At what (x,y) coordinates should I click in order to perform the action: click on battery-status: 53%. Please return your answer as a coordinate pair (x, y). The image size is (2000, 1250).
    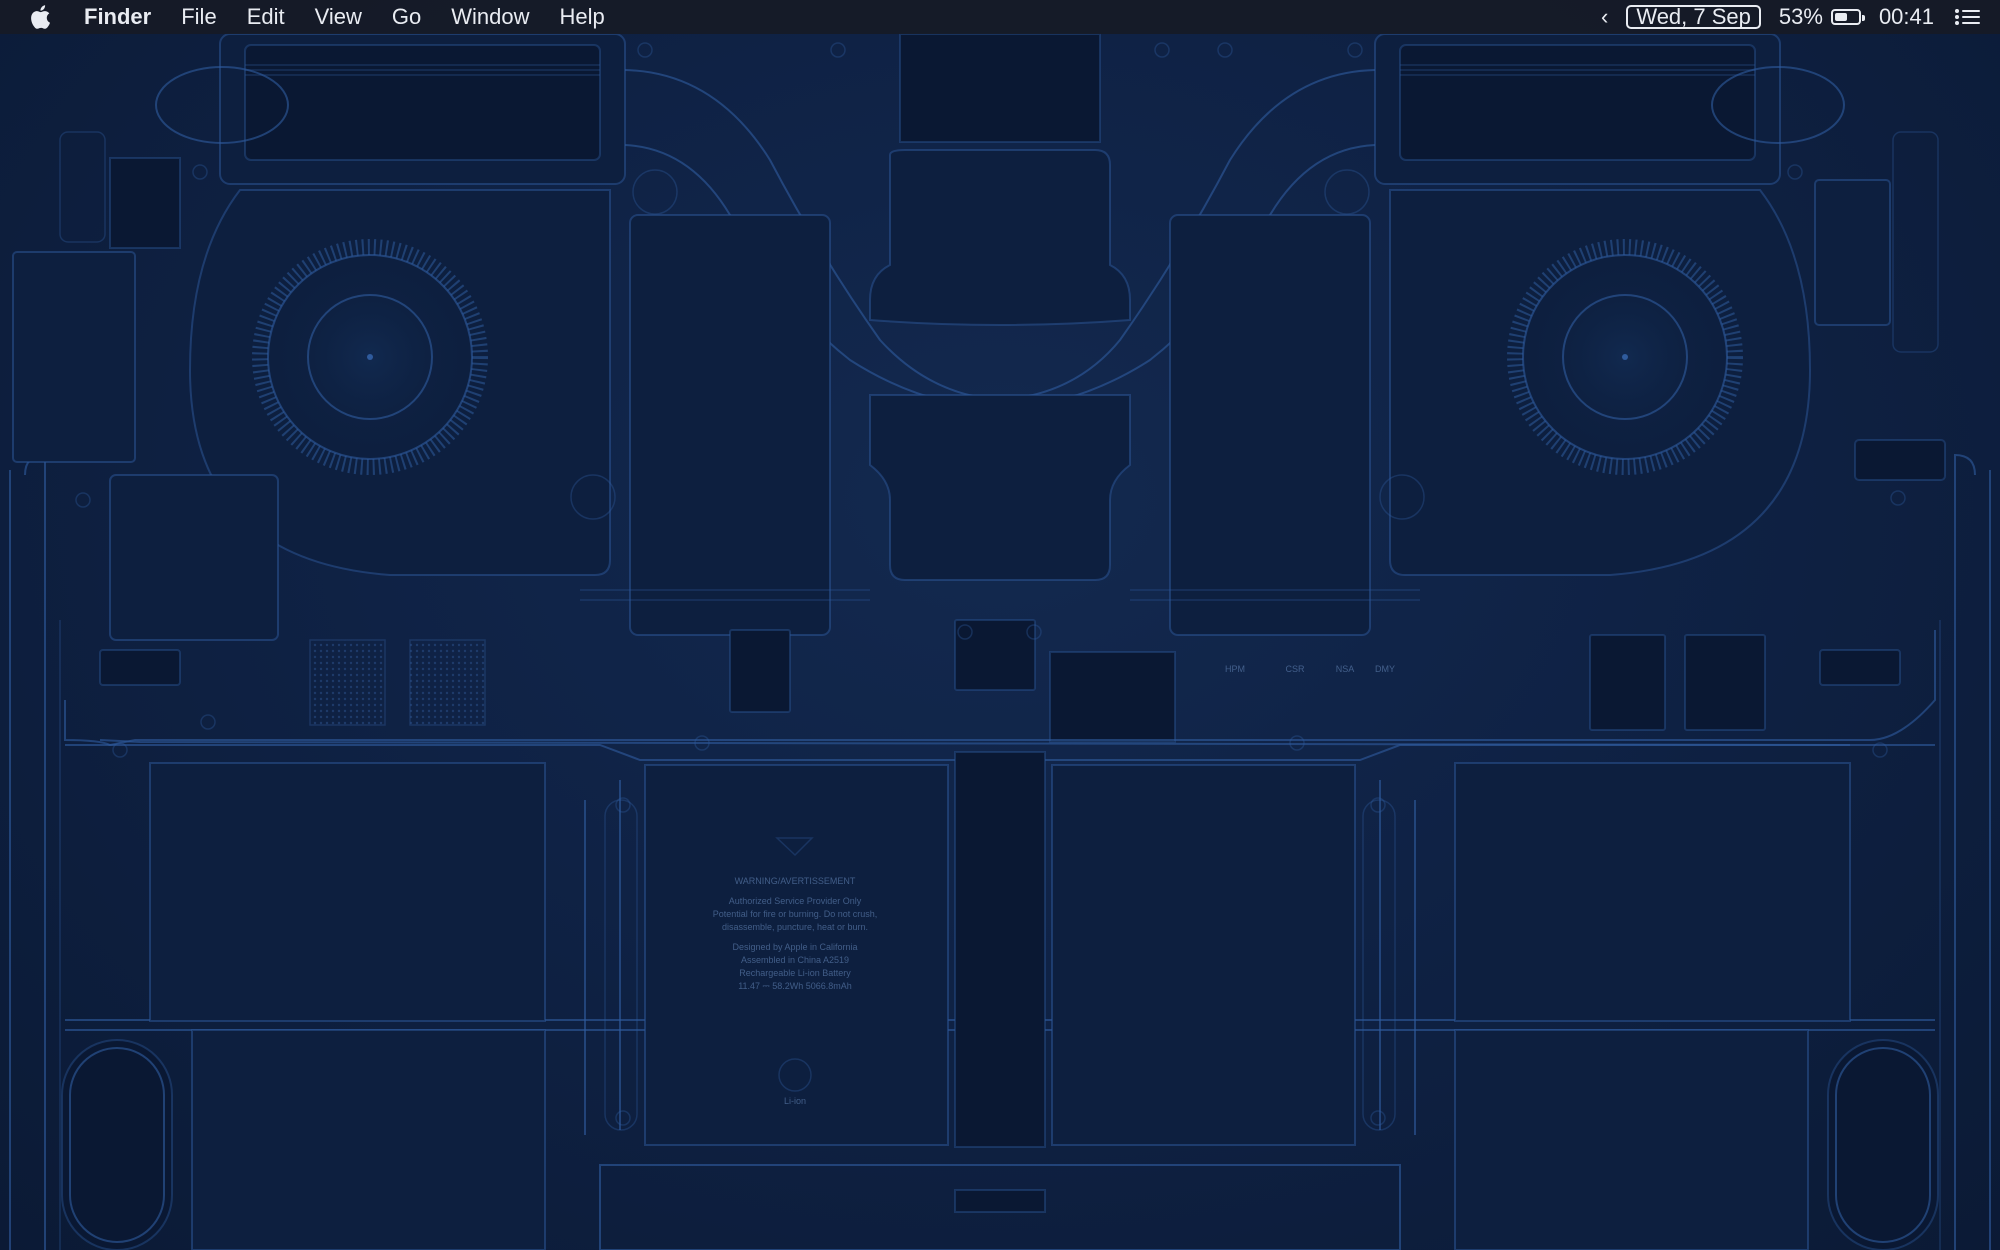
    Looking at the image, I should click on (1821, 17).